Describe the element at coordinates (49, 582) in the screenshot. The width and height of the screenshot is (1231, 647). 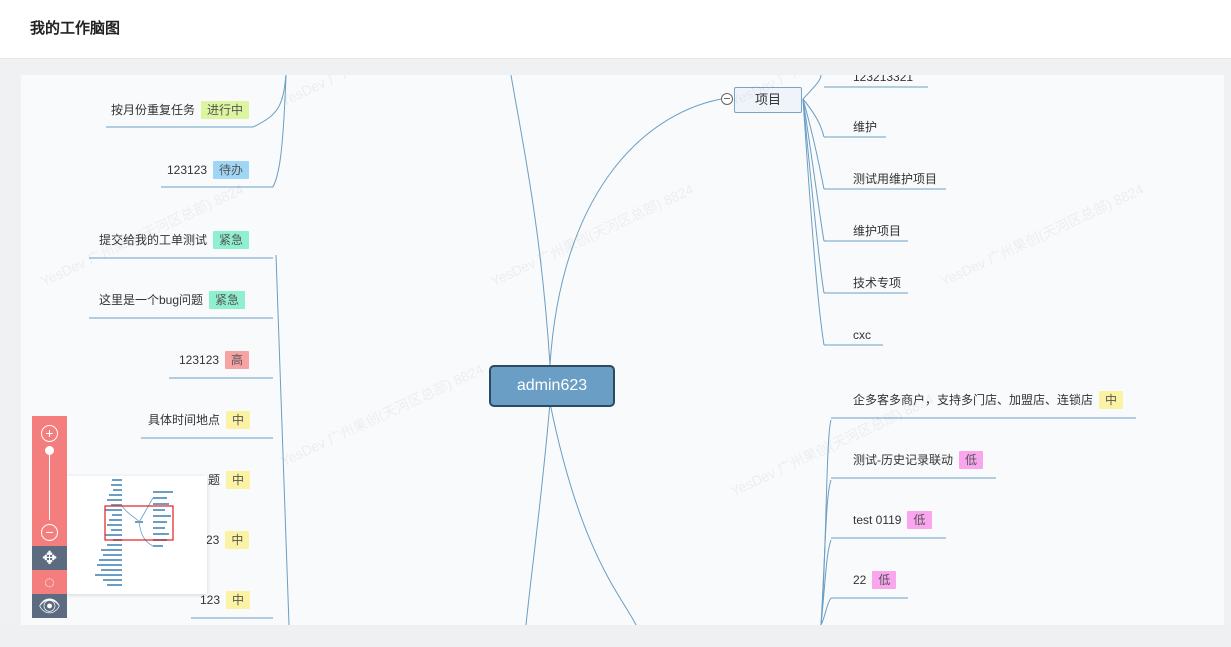
I see `crosshair-icon: ◌` at that location.